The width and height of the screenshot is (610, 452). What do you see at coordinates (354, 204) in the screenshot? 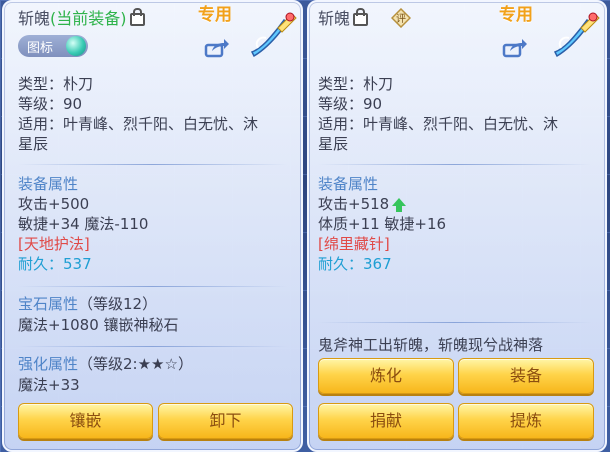
I see `attack-value: 攻击+518` at bounding box center [354, 204].